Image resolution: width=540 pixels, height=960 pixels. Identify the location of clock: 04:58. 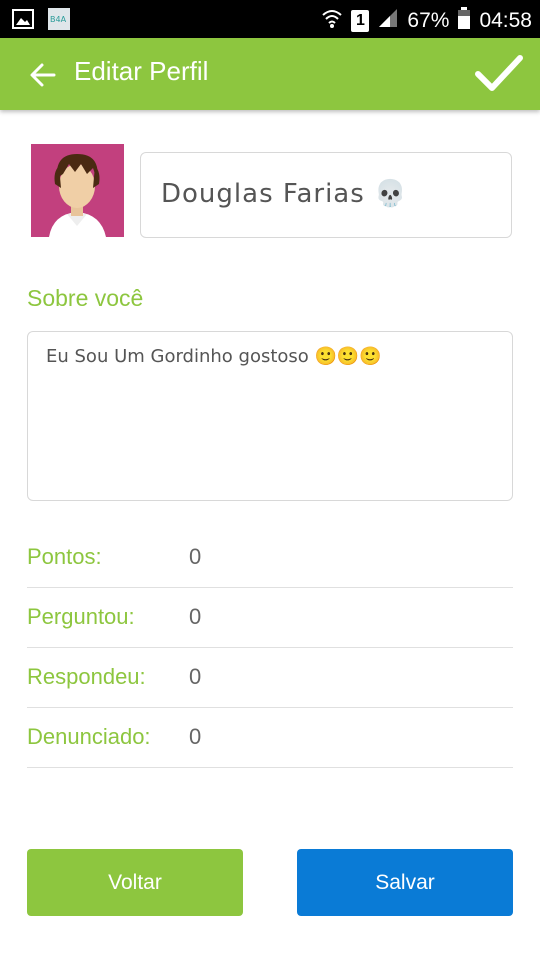
(505, 20).